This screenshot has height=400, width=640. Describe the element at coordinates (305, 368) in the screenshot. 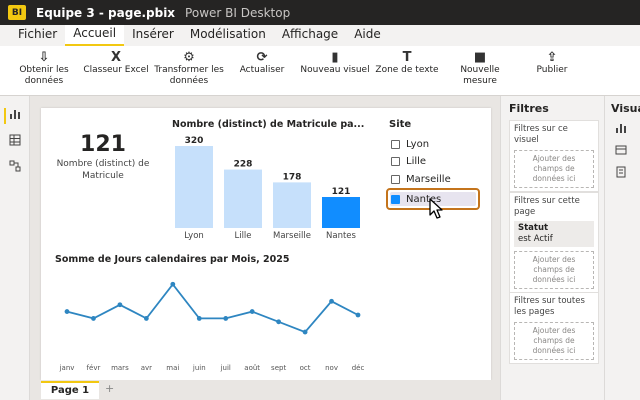

I see `x-tick-label: oct` at that location.